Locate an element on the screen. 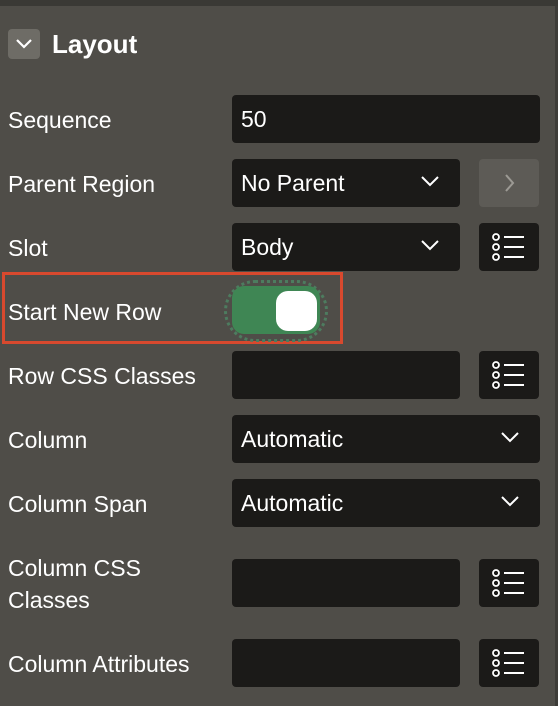 The height and width of the screenshot is (706, 558). row-css-classes-list-button is located at coordinates (509, 375).